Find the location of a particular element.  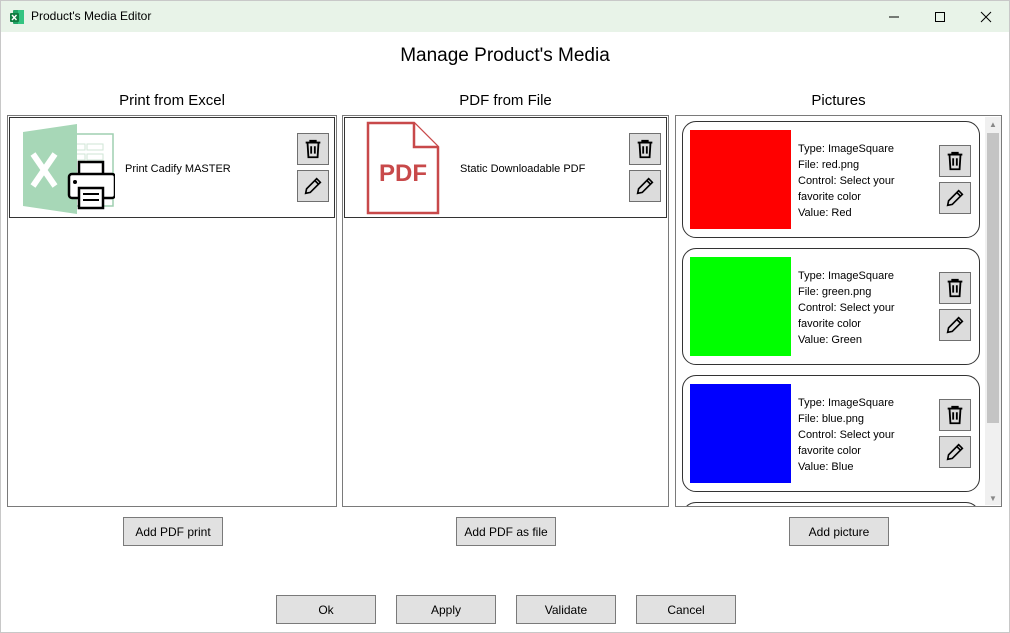

add-pdf-print-button: Add PDF print is located at coordinates (173, 531).